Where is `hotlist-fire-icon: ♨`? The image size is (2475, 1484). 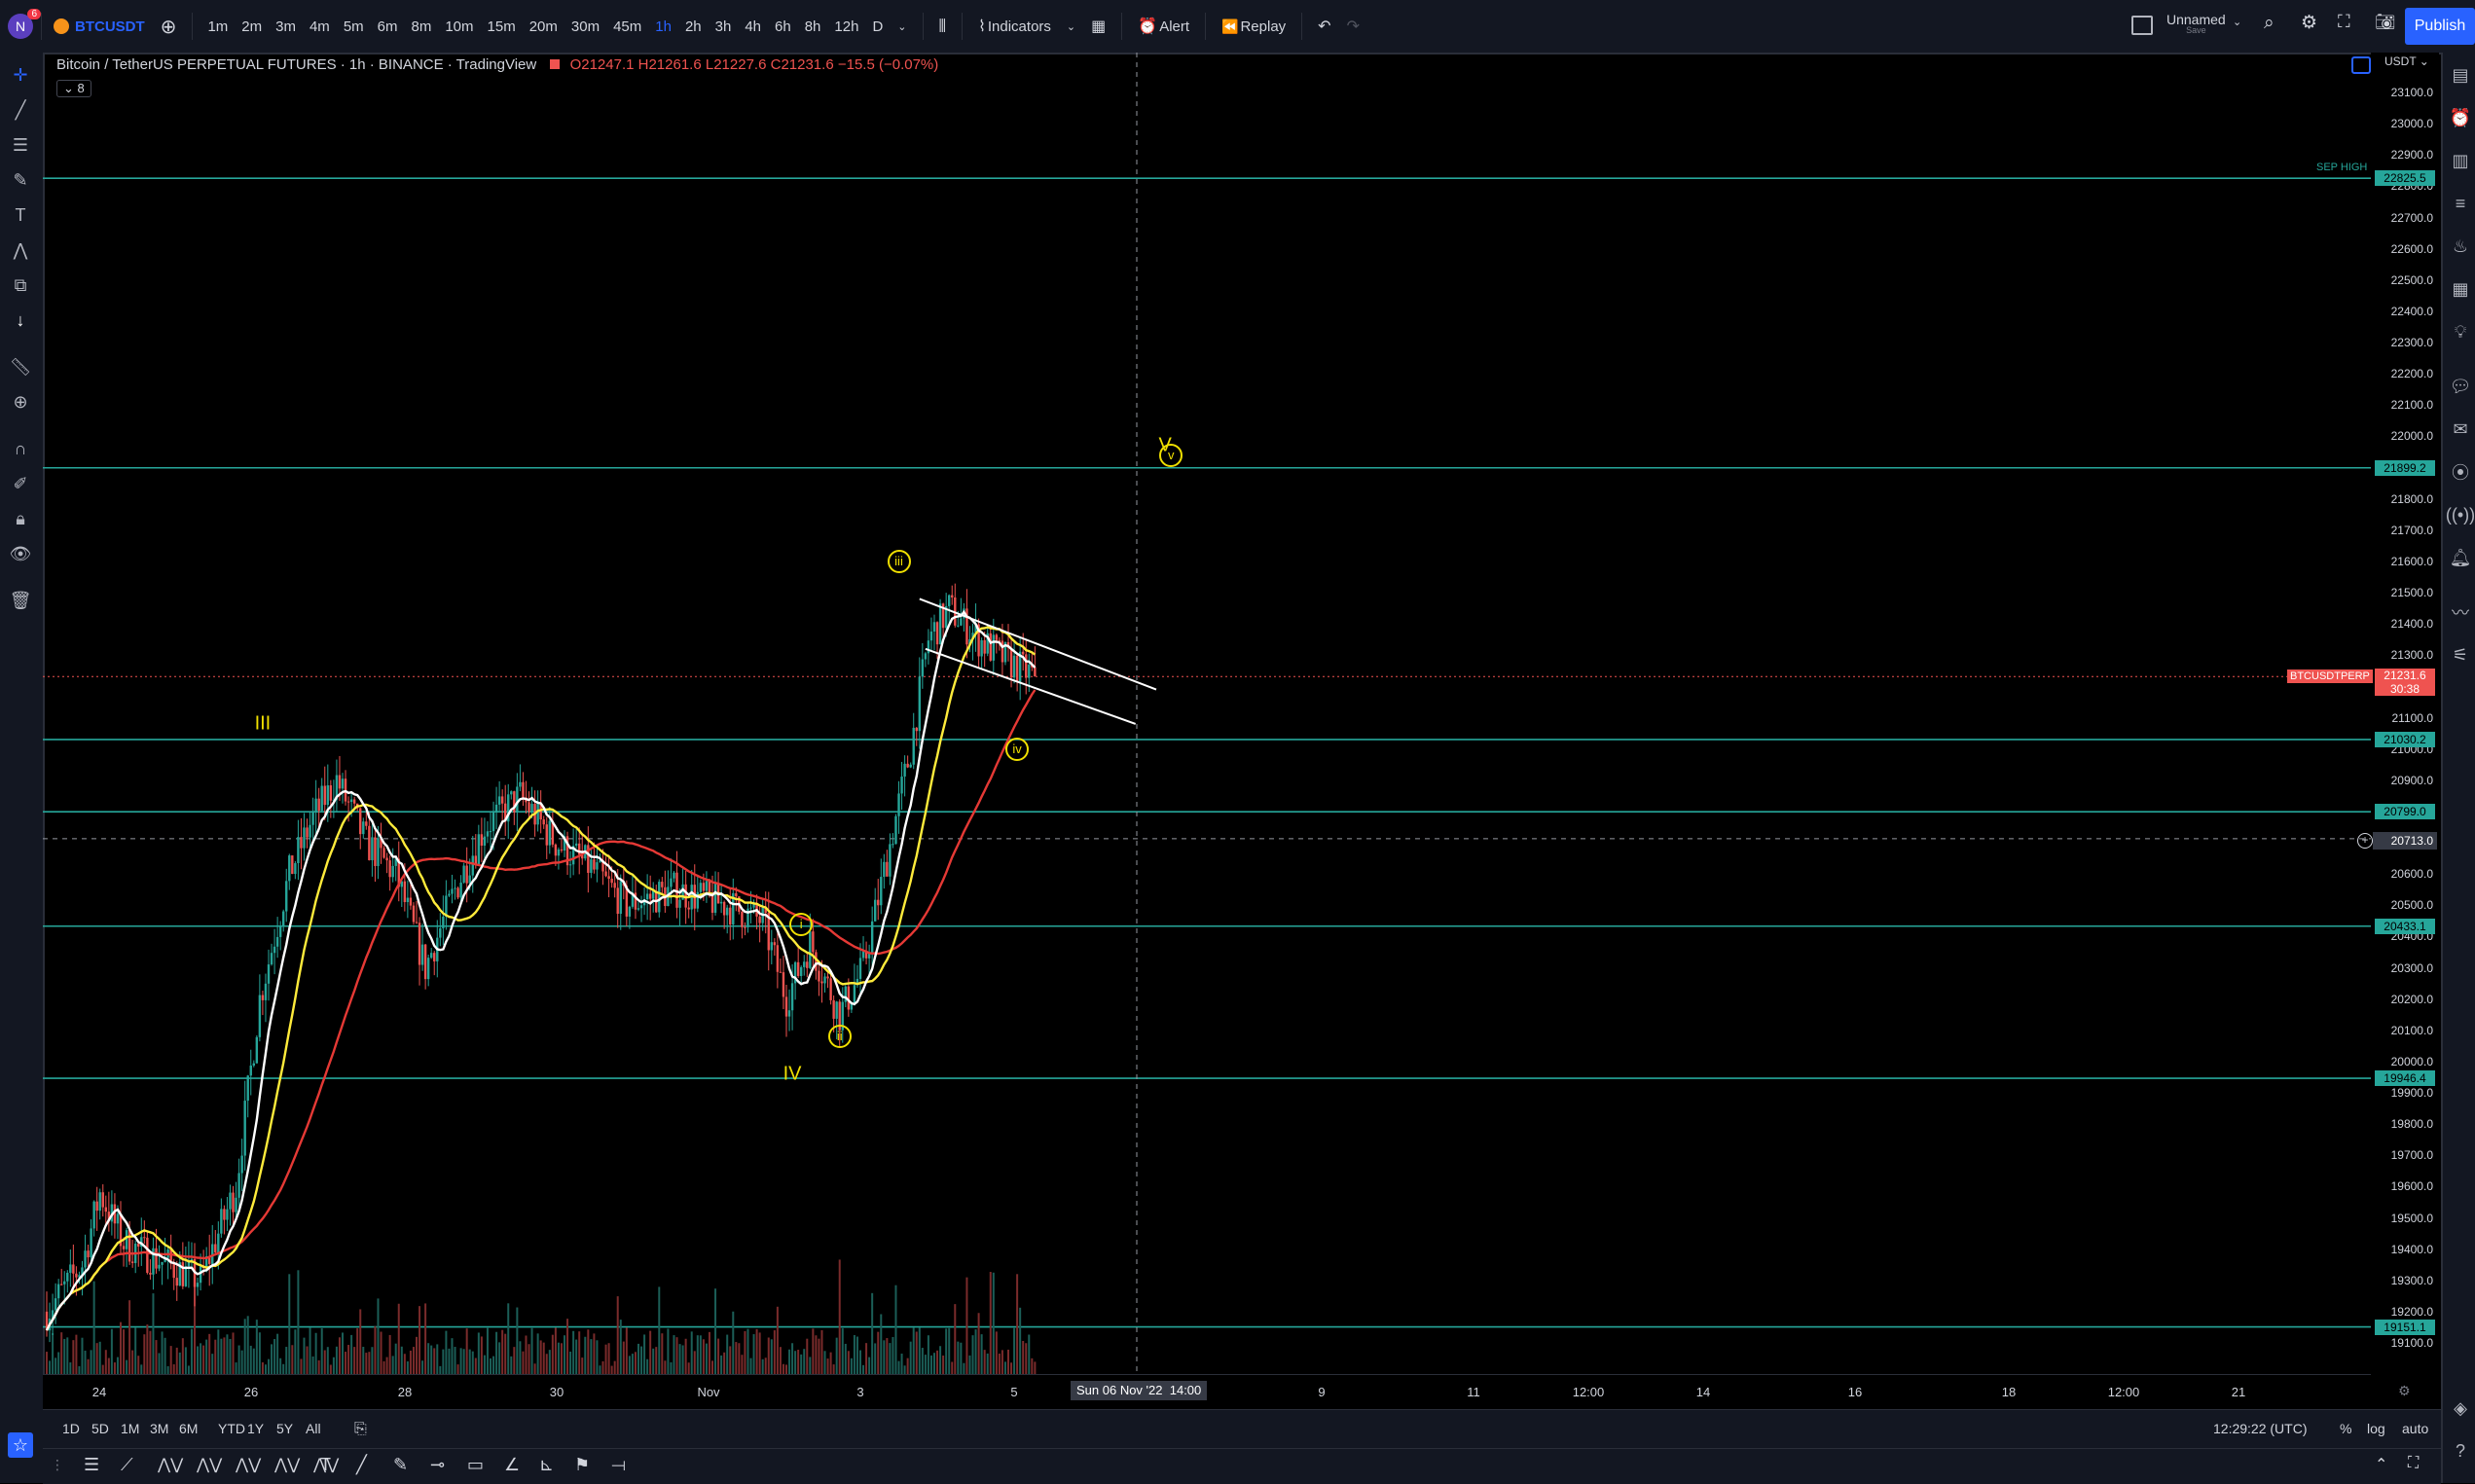 hotlist-fire-icon: ♨ is located at coordinates (2460, 247).